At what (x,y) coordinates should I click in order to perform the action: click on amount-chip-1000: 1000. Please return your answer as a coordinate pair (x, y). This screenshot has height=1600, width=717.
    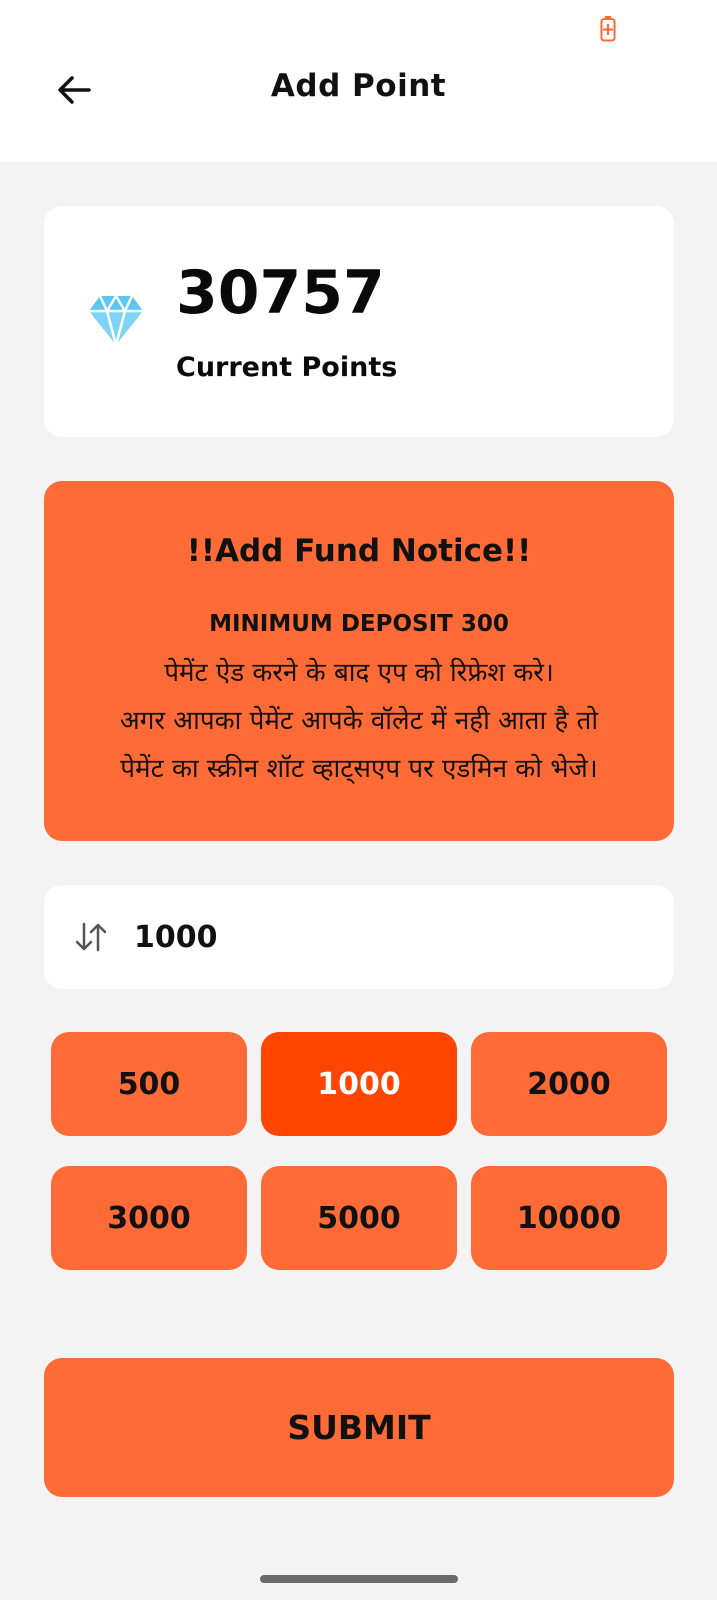
    Looking at the image, I should click on (359, 1084).